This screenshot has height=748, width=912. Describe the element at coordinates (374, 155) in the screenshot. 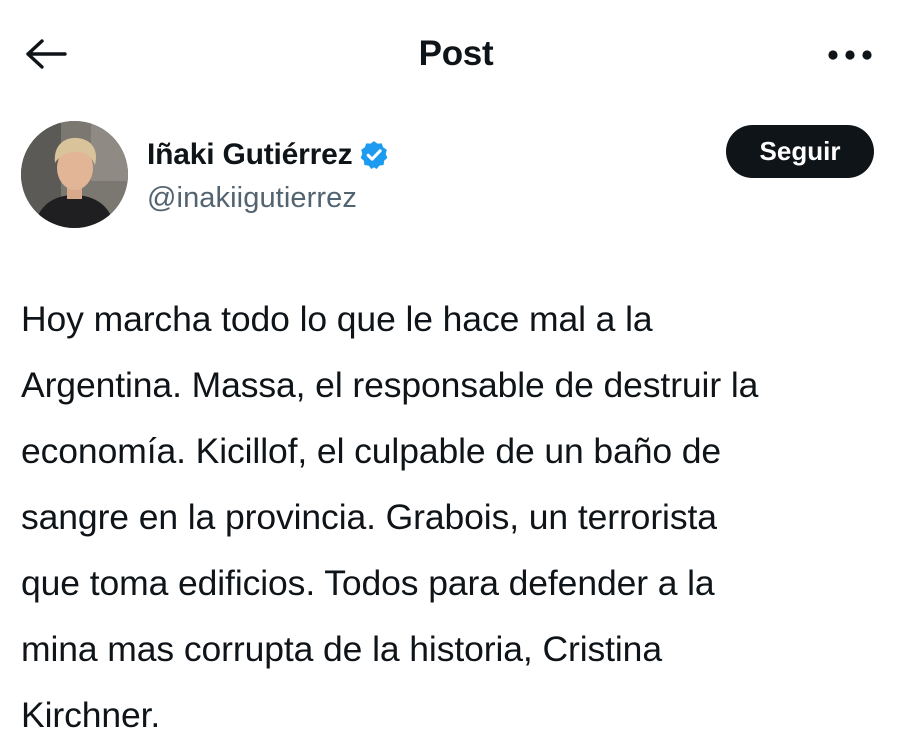

I see `verified-badge-icon` at that location.